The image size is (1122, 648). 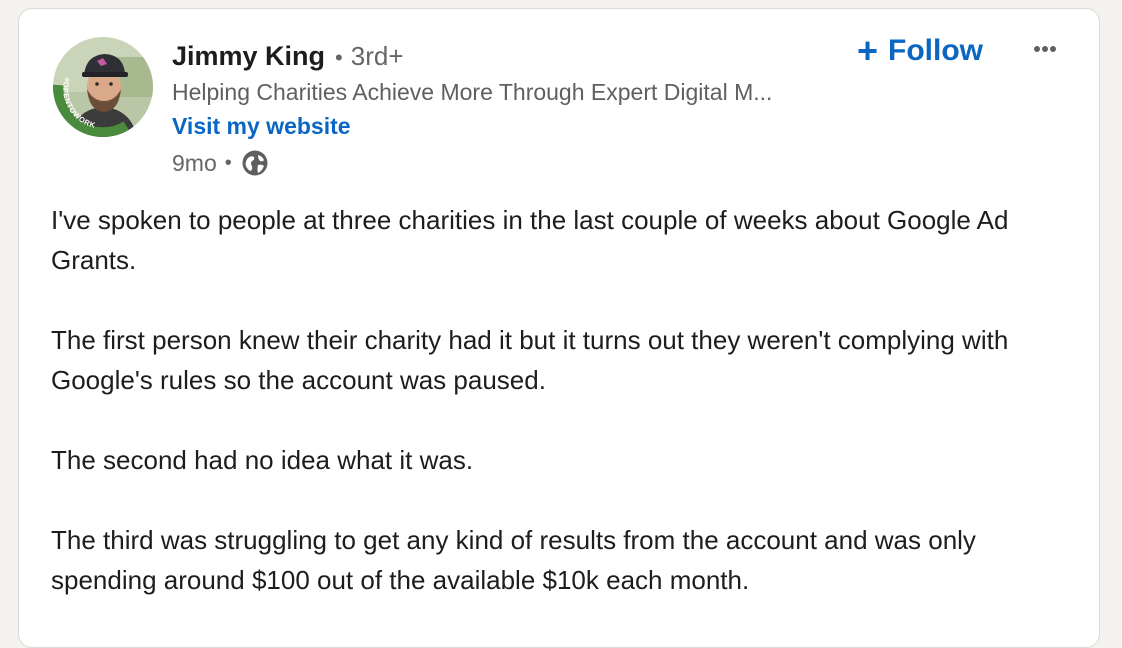 I want to click on post-paragraph: The second had no idea what it was., so click(x=262, y=460).